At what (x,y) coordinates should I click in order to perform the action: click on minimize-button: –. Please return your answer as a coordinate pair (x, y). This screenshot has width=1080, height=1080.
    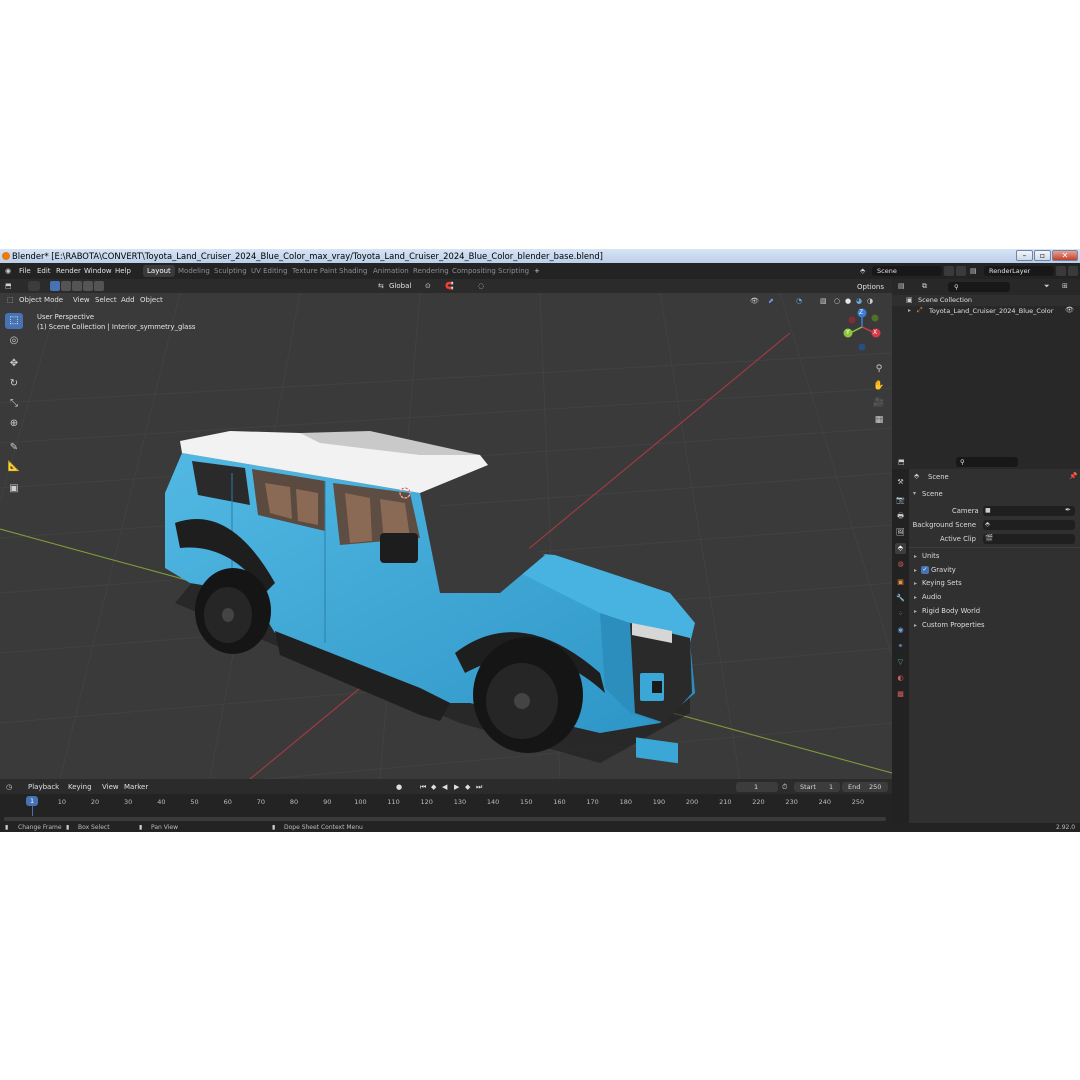
    Looking at the image, I should click on (1024, 255).